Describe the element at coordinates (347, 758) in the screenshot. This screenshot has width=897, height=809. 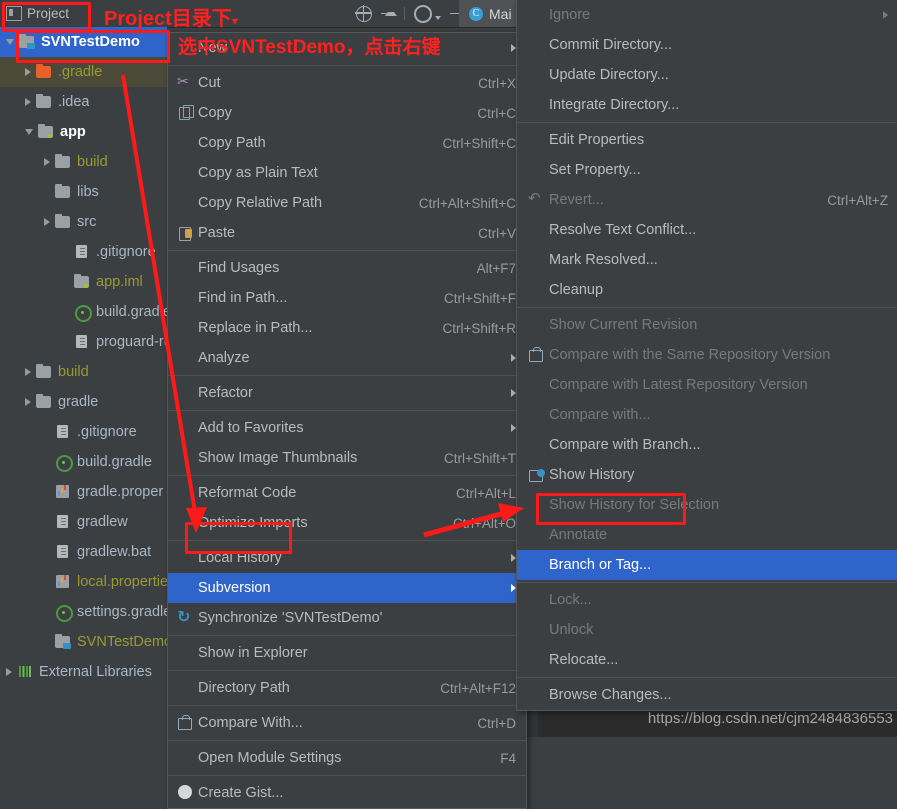
I see `menu-item-open-module-settings: Open Module Settings F4` at that location.